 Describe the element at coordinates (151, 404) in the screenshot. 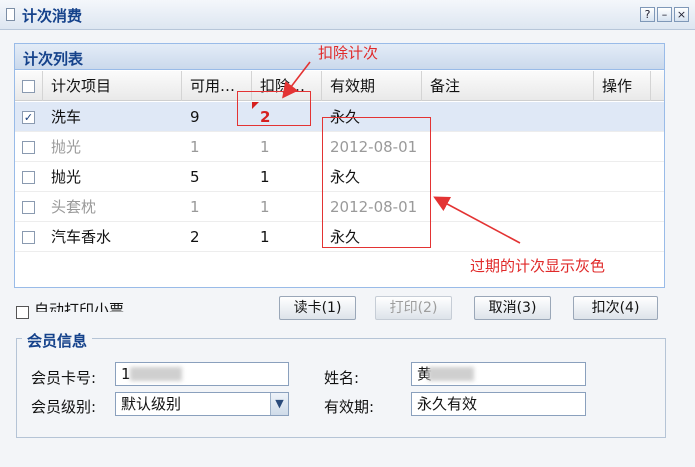

I see `member-level-value: 默认级别` at that location.